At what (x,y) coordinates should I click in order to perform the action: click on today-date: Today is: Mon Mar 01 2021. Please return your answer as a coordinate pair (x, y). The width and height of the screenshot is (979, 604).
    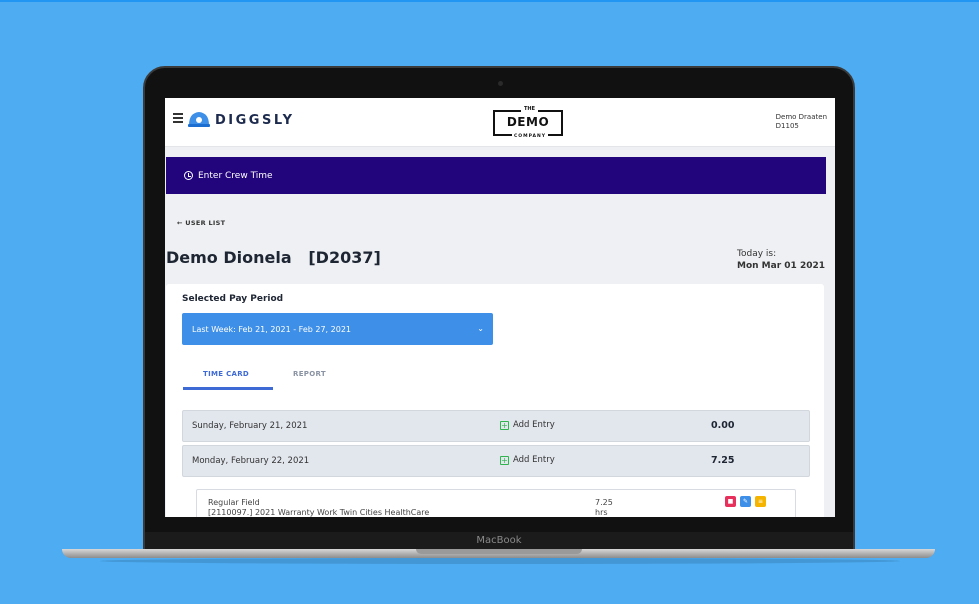
    Looking at the image, I should click on (781, 260).